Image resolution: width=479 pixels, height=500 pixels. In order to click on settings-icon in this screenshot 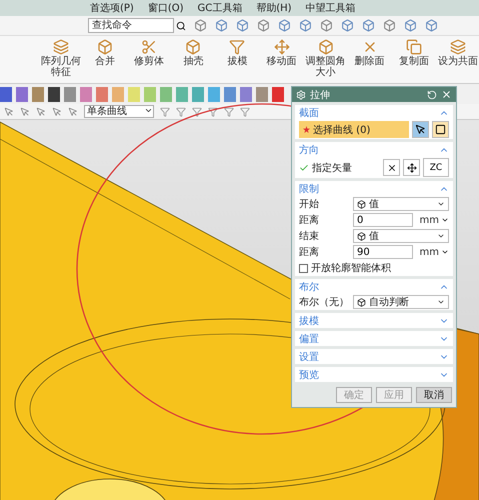, I will do `click(301, 95)`.